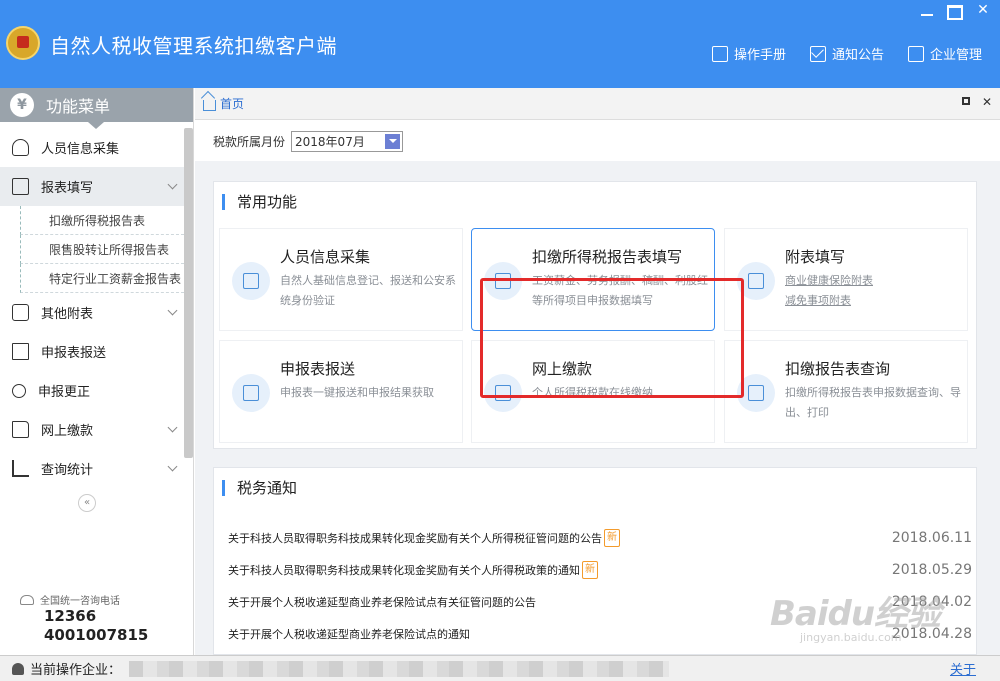  What do you see at coordinates (873, 402) in the screenshot?
I see `card-desc: 扣缴所得税报告表申报数据查询、导出、打印` at bounding box center [873, 402].